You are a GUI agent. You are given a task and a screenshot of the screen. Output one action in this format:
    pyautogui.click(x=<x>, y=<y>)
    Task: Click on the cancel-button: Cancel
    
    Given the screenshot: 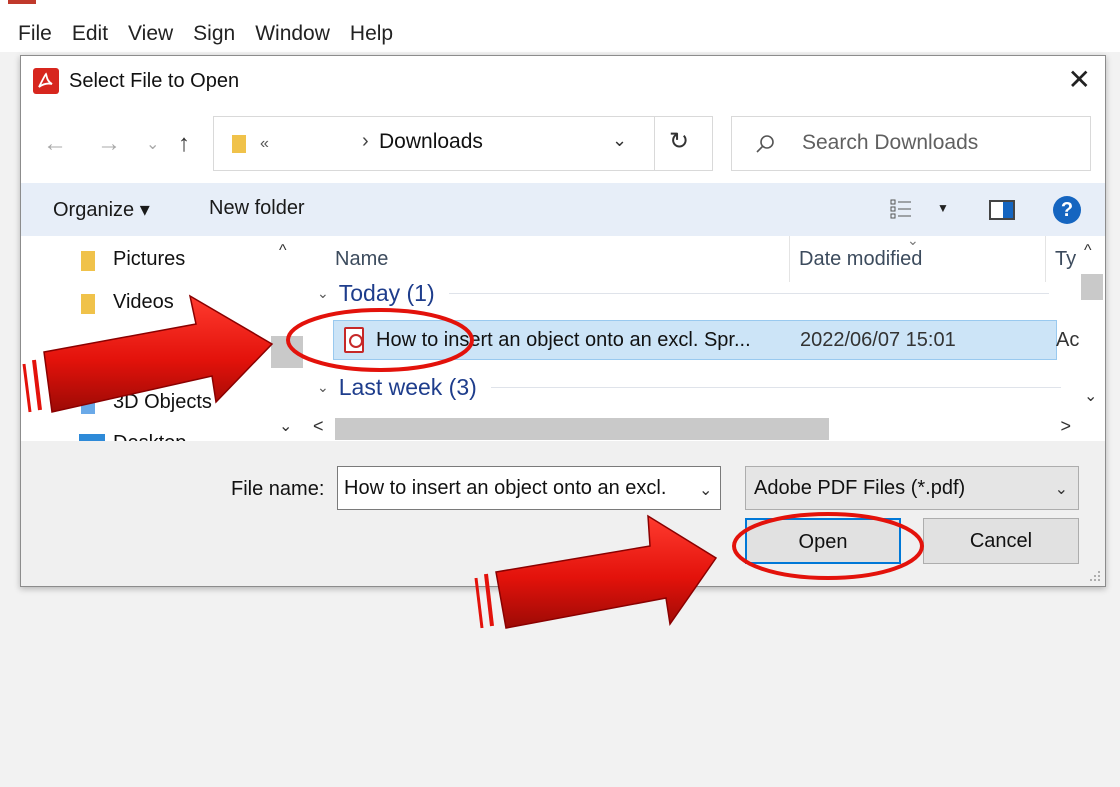 What is the action you would take?
    pyautogui.click(x=1001, y=541)
    